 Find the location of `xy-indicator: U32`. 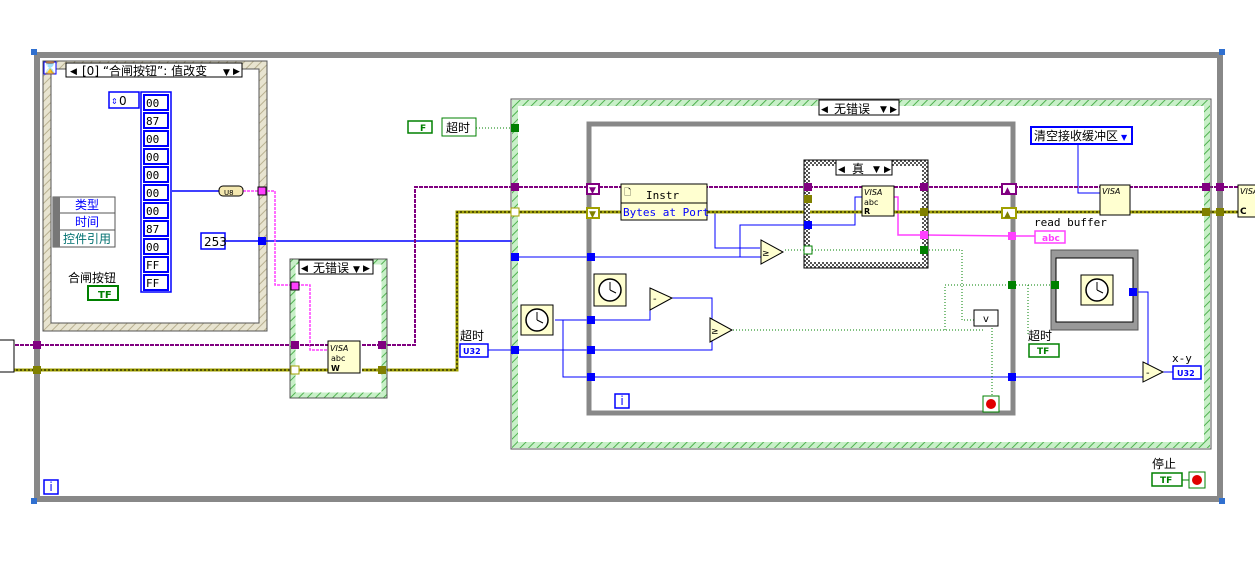

xy-indicator: U32 is located at coordinates (1187, 372).